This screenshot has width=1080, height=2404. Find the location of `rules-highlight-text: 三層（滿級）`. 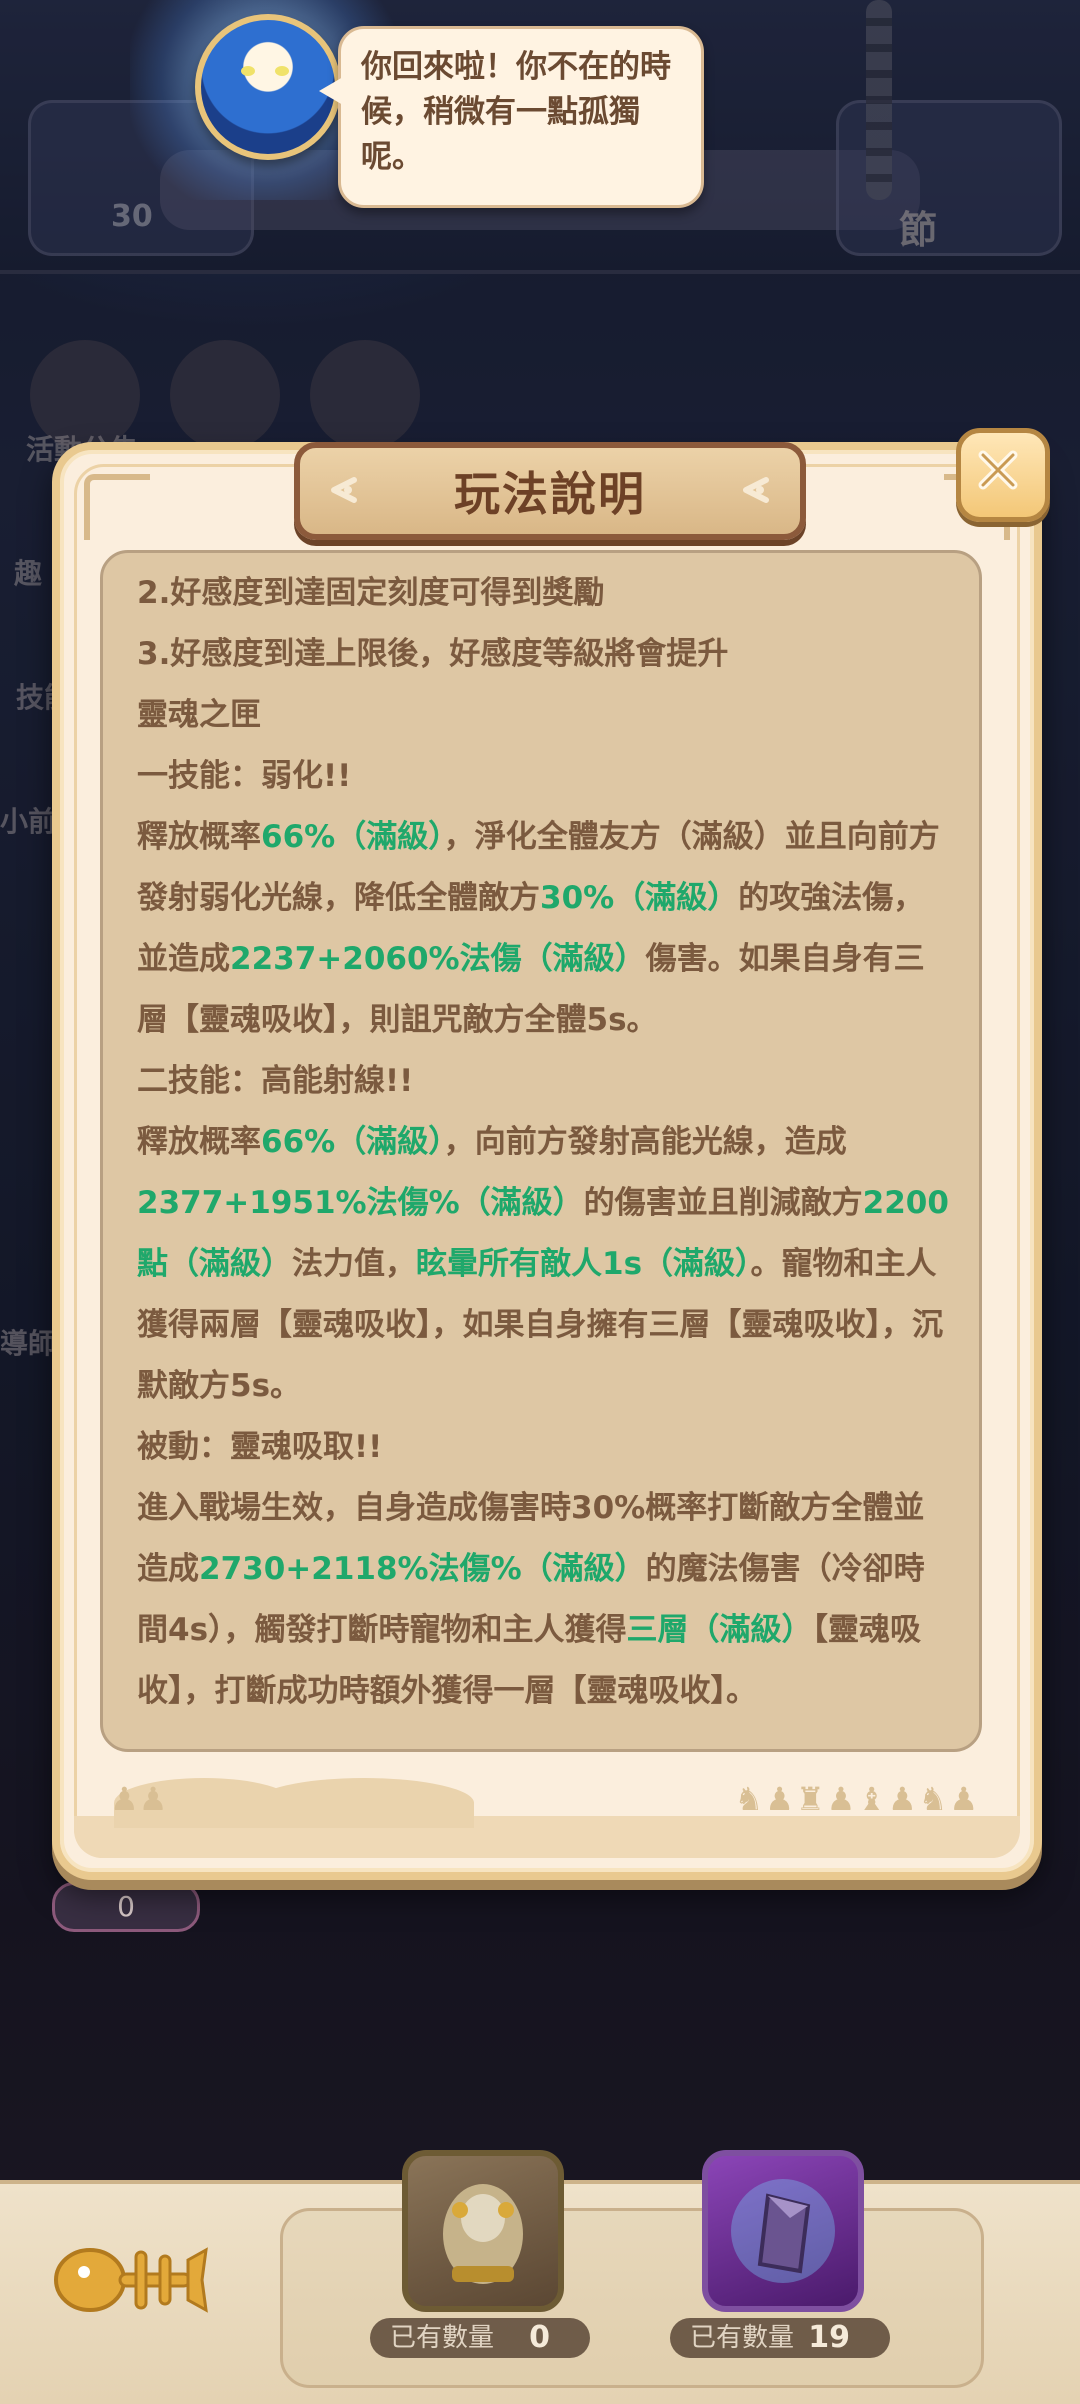

rules-highlight-text: 三層（滿級） is located at coordinates (719, 1630).